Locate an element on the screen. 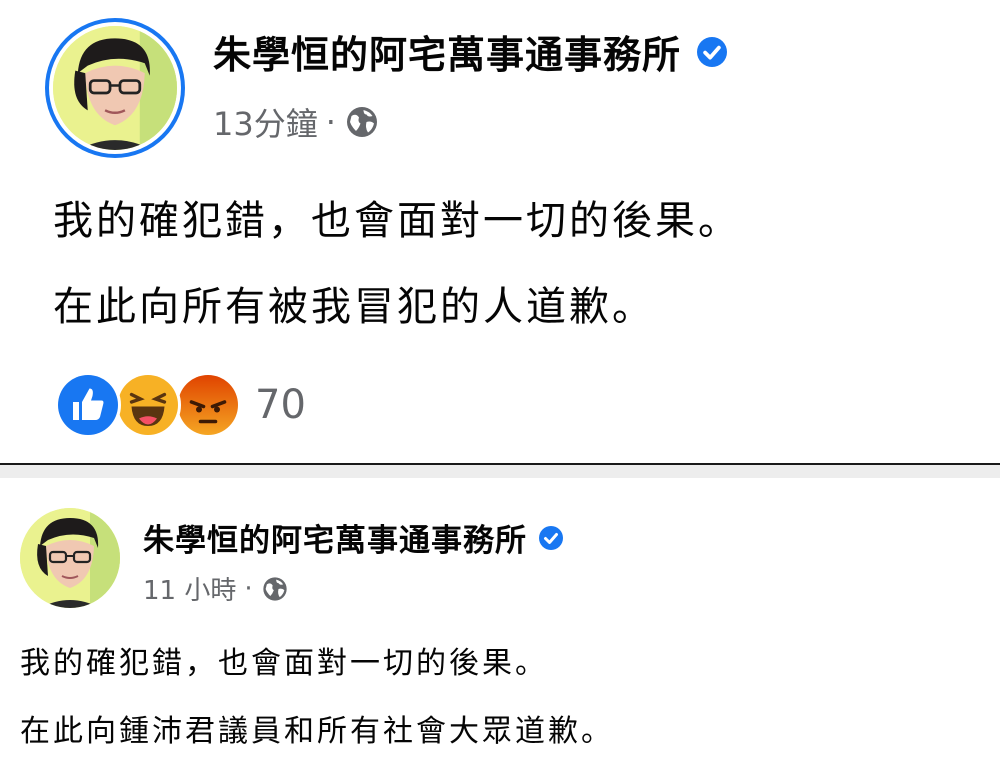 The image size is (1000, 765). divider-gap is located at coordinates (500, 471).